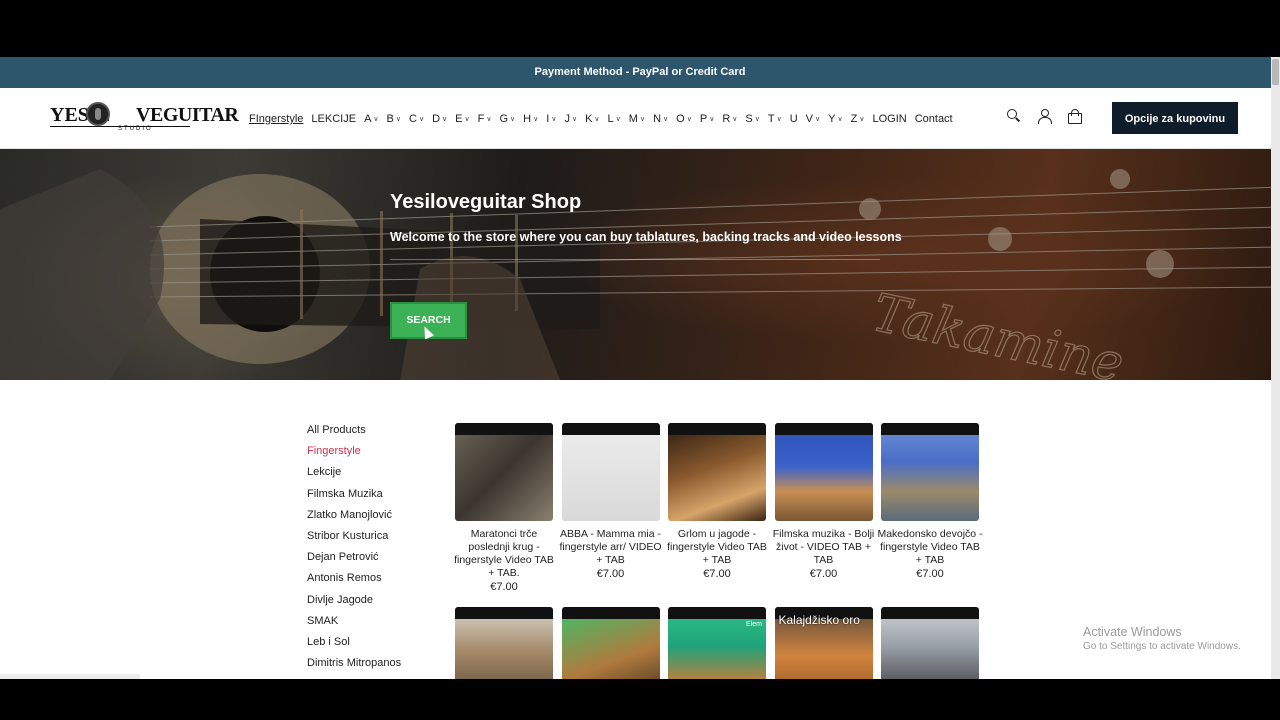 The height and width of the screenshot is (720, 1280). What do you see at coordinates (707, 119) in the screenshot?
I see `nav-item-p: P ∨` at bounding box center [707, 119].